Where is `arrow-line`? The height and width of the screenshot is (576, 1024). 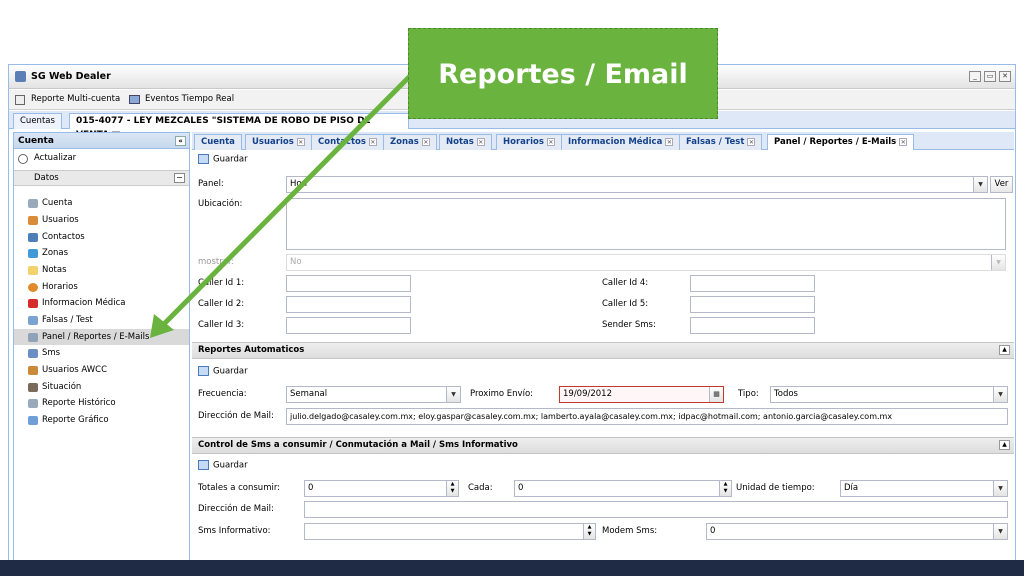
arrow-line is located at coordinates (290, 197).